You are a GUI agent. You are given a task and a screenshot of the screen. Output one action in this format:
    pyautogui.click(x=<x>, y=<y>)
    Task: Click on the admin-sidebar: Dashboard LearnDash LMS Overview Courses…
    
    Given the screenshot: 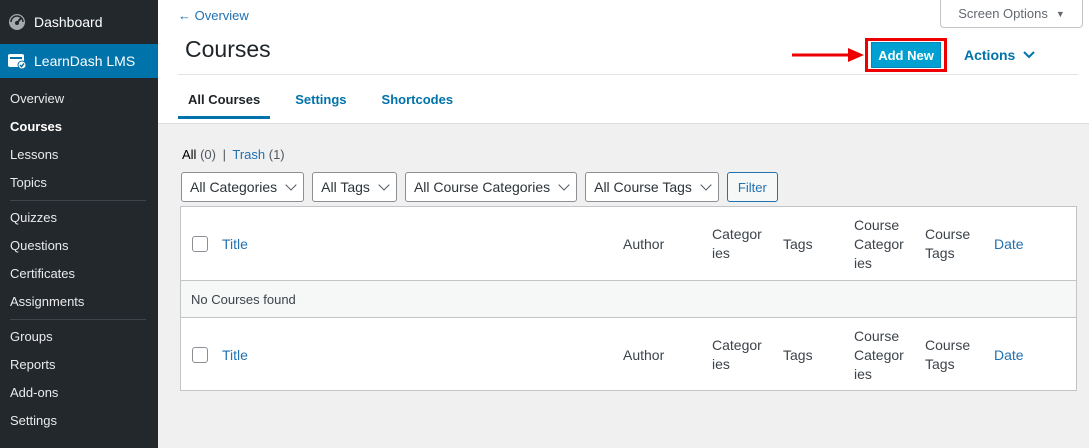 What is the action you would take?
    pyautogui.click(x=79, y=224)
    